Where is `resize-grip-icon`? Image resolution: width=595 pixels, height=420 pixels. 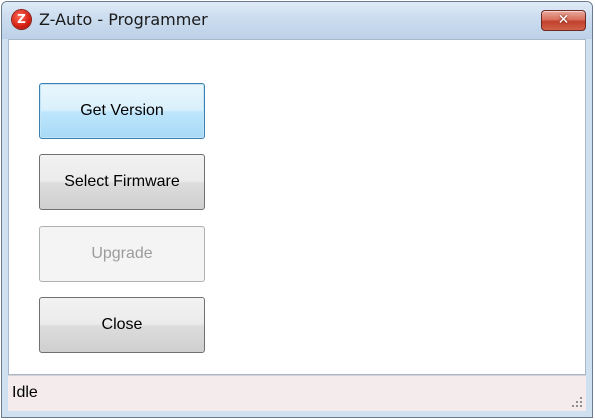
resize-grip-icon is located at coordinates (576, 401).